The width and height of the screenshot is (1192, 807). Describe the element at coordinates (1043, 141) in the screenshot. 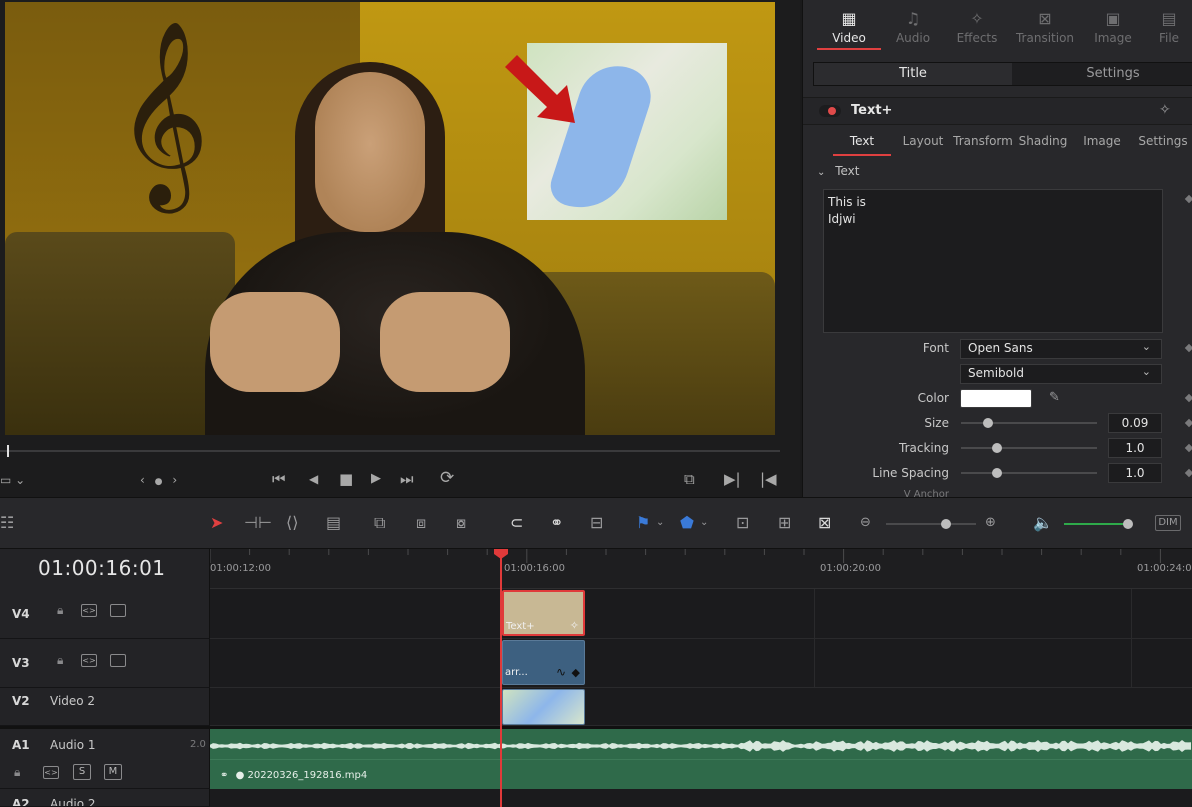

I see `prop-tab-shading: Shading` at that location.